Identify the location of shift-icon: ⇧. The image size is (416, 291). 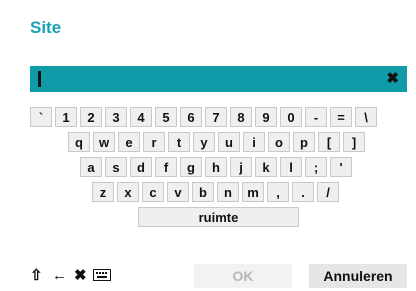
(36, 275).